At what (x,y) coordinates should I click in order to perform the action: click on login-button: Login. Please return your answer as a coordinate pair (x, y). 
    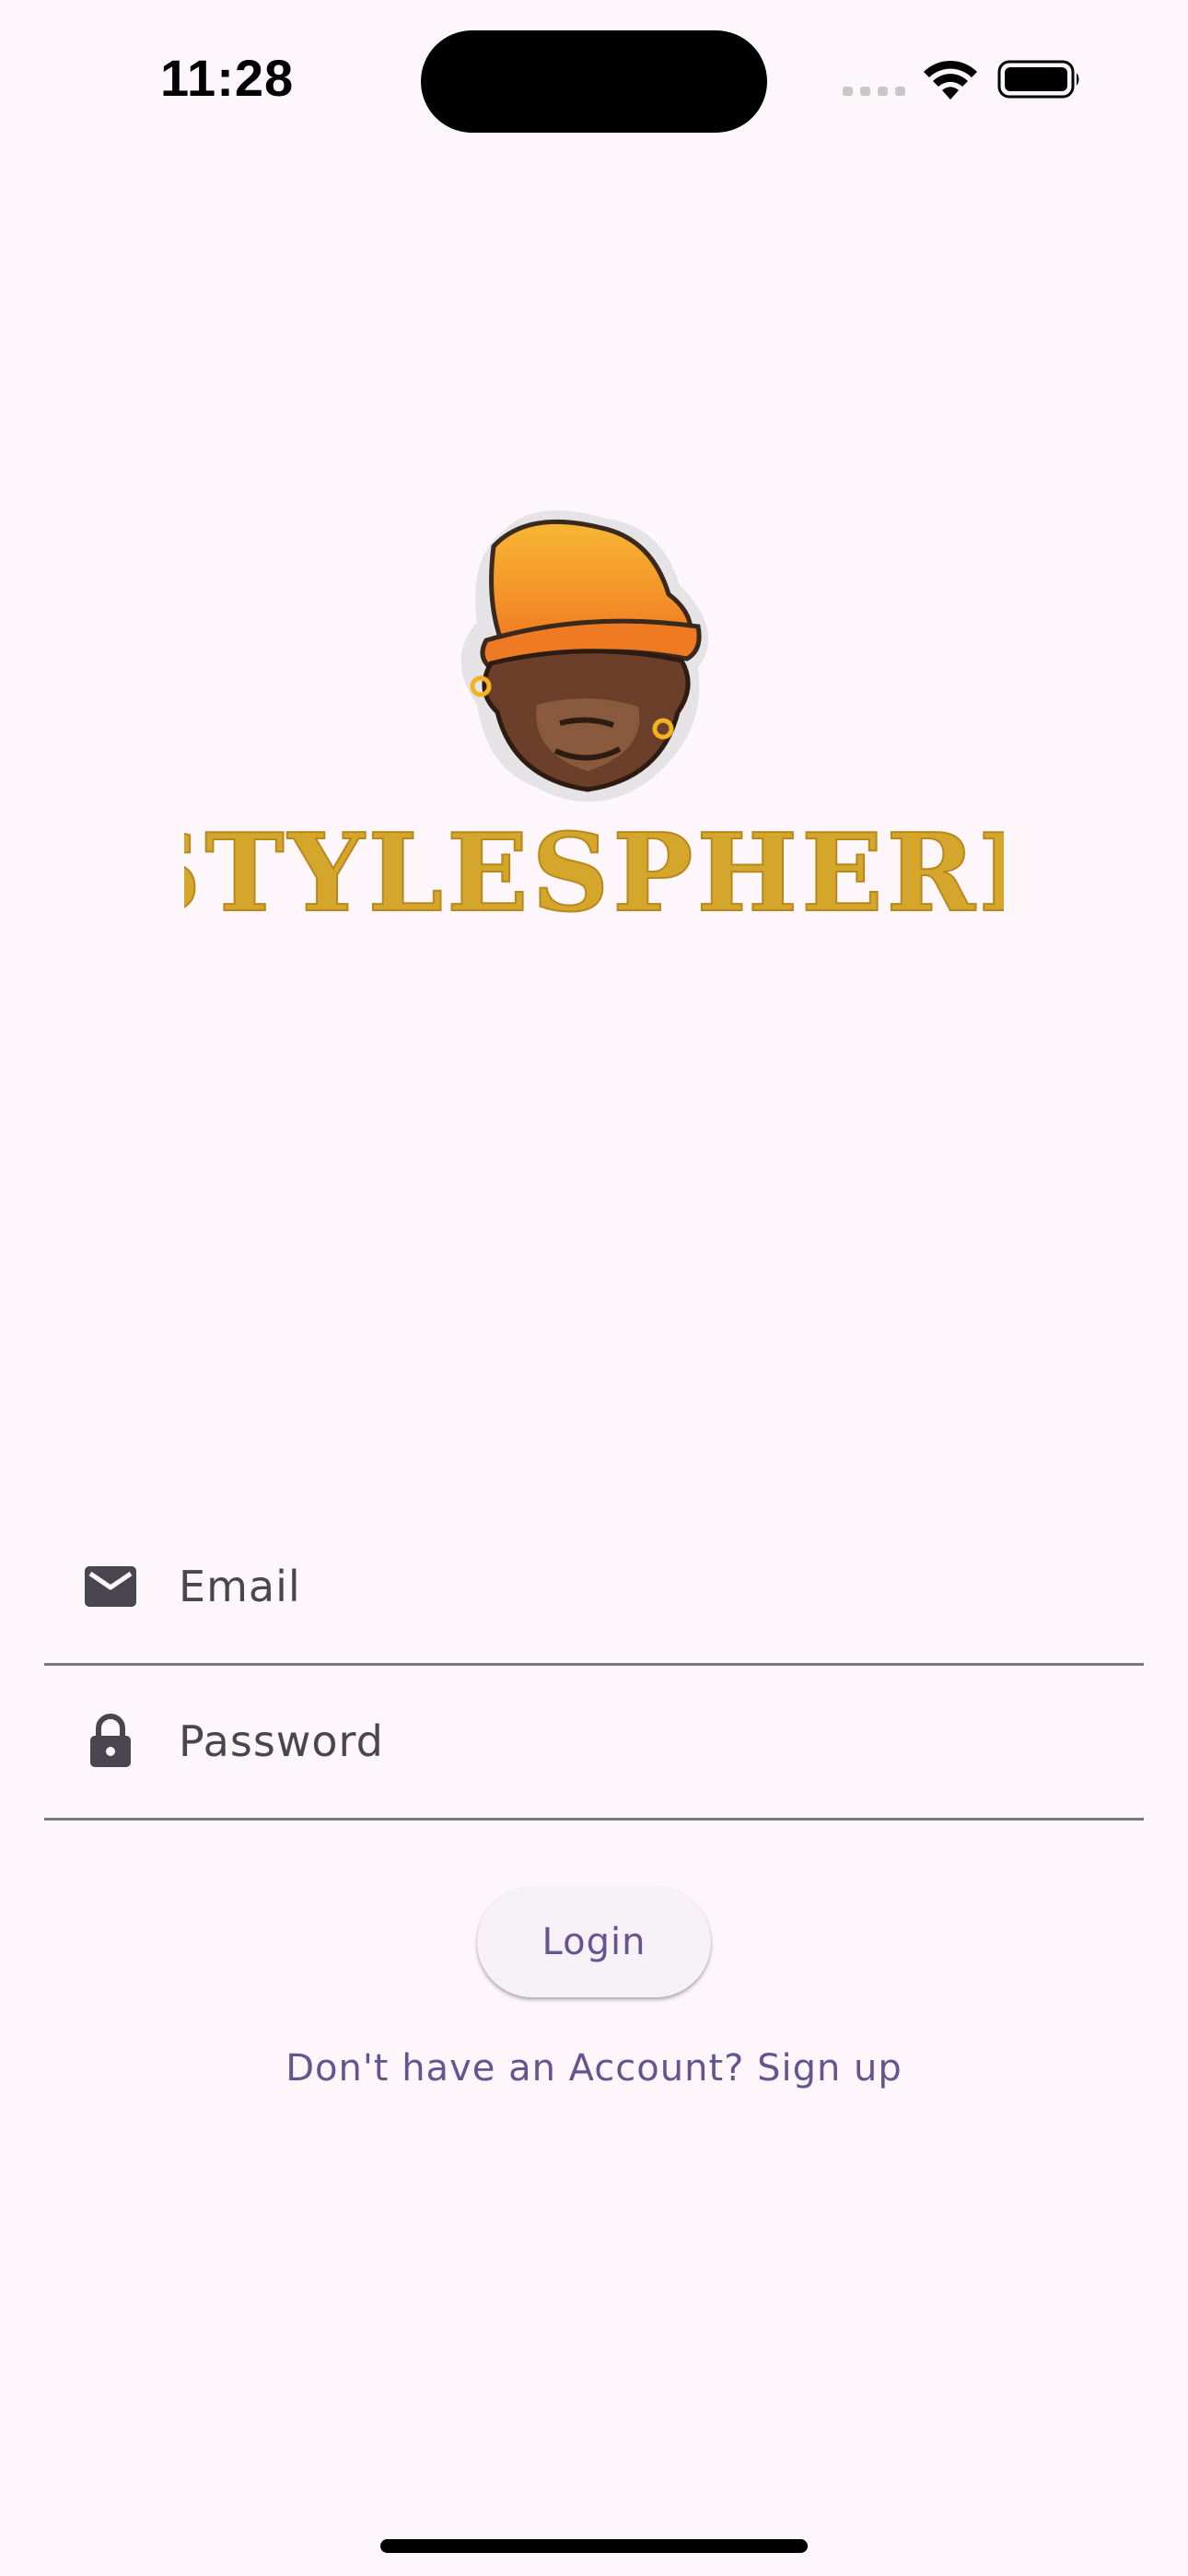
    Looking at the image, I should click on (594, 1942).